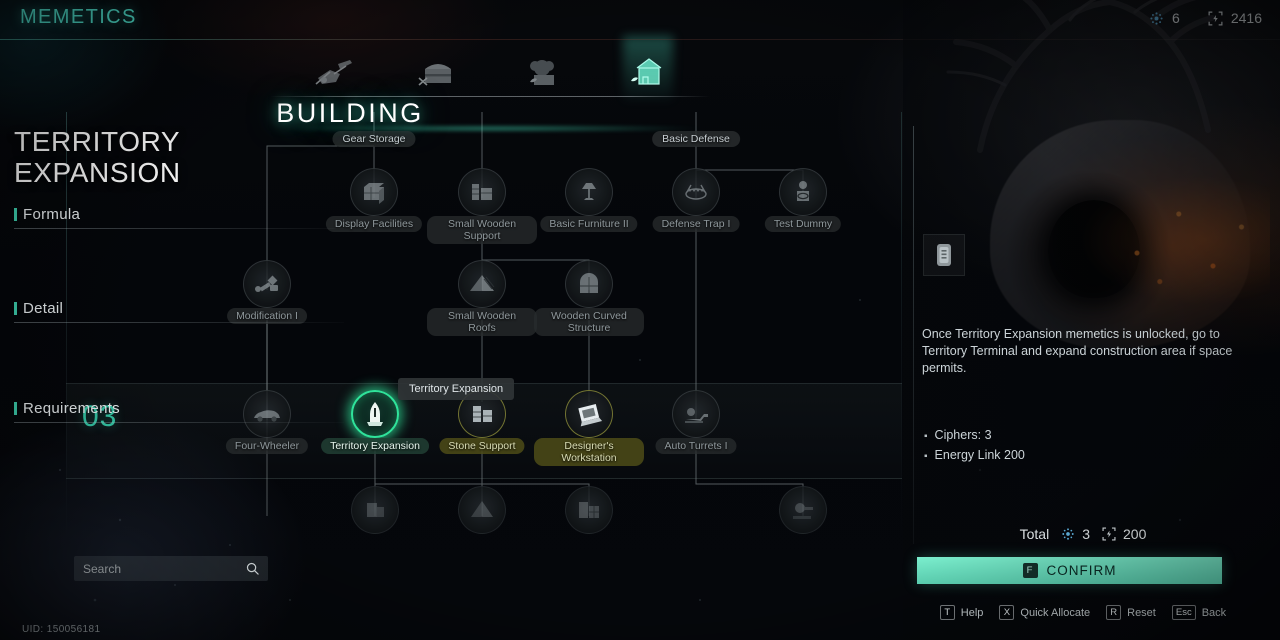 This screenshot has width=1280, height=640. What do you see at coordinates (696, 139) in the screenshot?
I see `chip-basic-defense: Basic Defense` at bounding box center [696, 139].